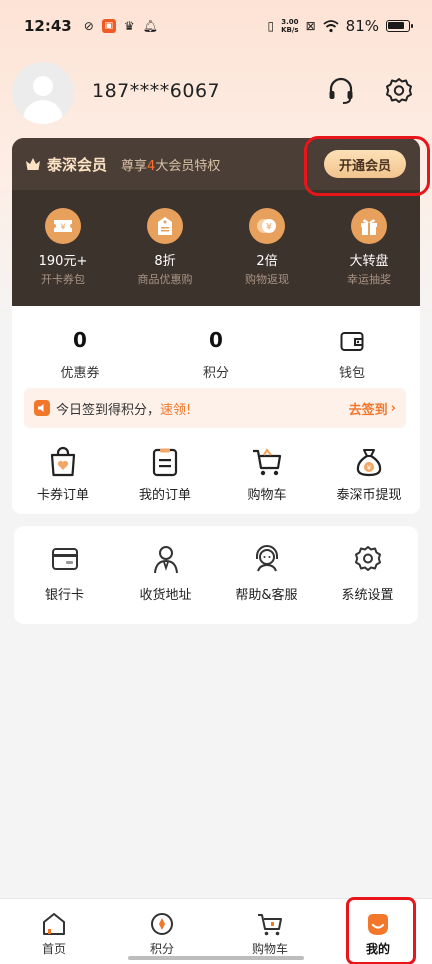  Describe the element at coordinates (369, 463) in the screenshot. I see `money-bag-icon: ¥` at that location.